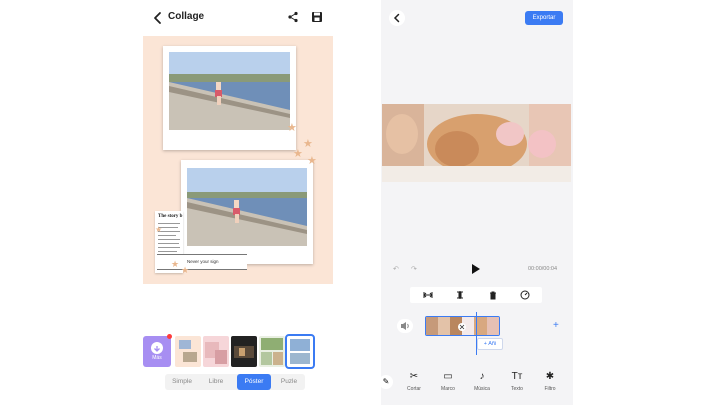 The height and width of the screenshot is (405, 720). What do you see at coordinates (170, 216) in the screenshot?
I see `newspaper-headline: The story b` at bounding box center [170, 216].